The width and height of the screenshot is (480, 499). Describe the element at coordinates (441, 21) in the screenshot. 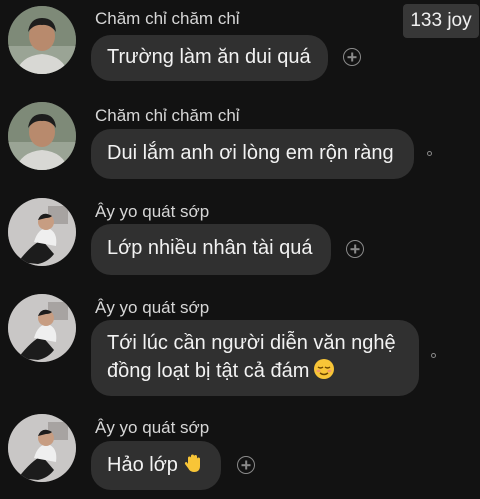

I see `reaction-count-badge: 133 joy` at that location.